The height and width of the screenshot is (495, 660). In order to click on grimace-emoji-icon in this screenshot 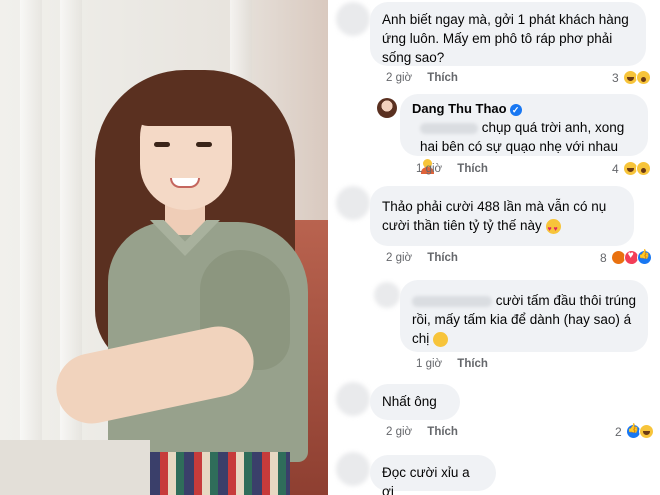, I will do `click(441, 339)`.